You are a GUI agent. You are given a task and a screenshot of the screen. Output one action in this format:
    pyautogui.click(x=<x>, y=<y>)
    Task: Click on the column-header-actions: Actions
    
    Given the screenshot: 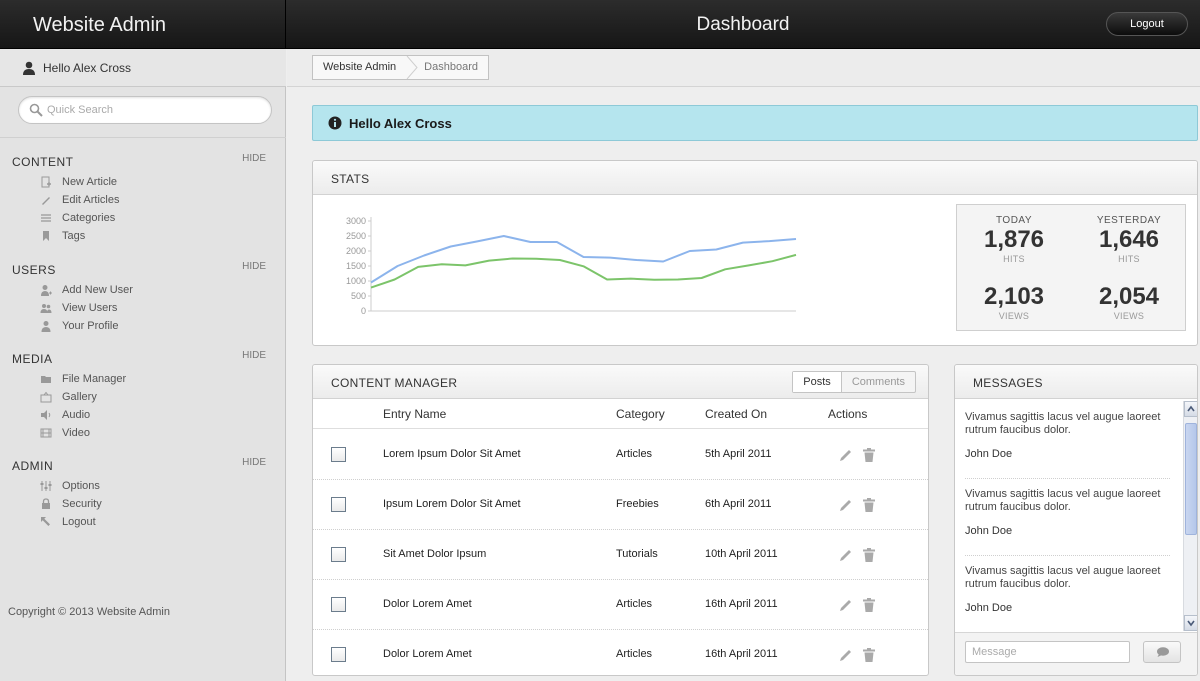 What is the action you would take?
    pyautogui.click(x=848, y=414)
    